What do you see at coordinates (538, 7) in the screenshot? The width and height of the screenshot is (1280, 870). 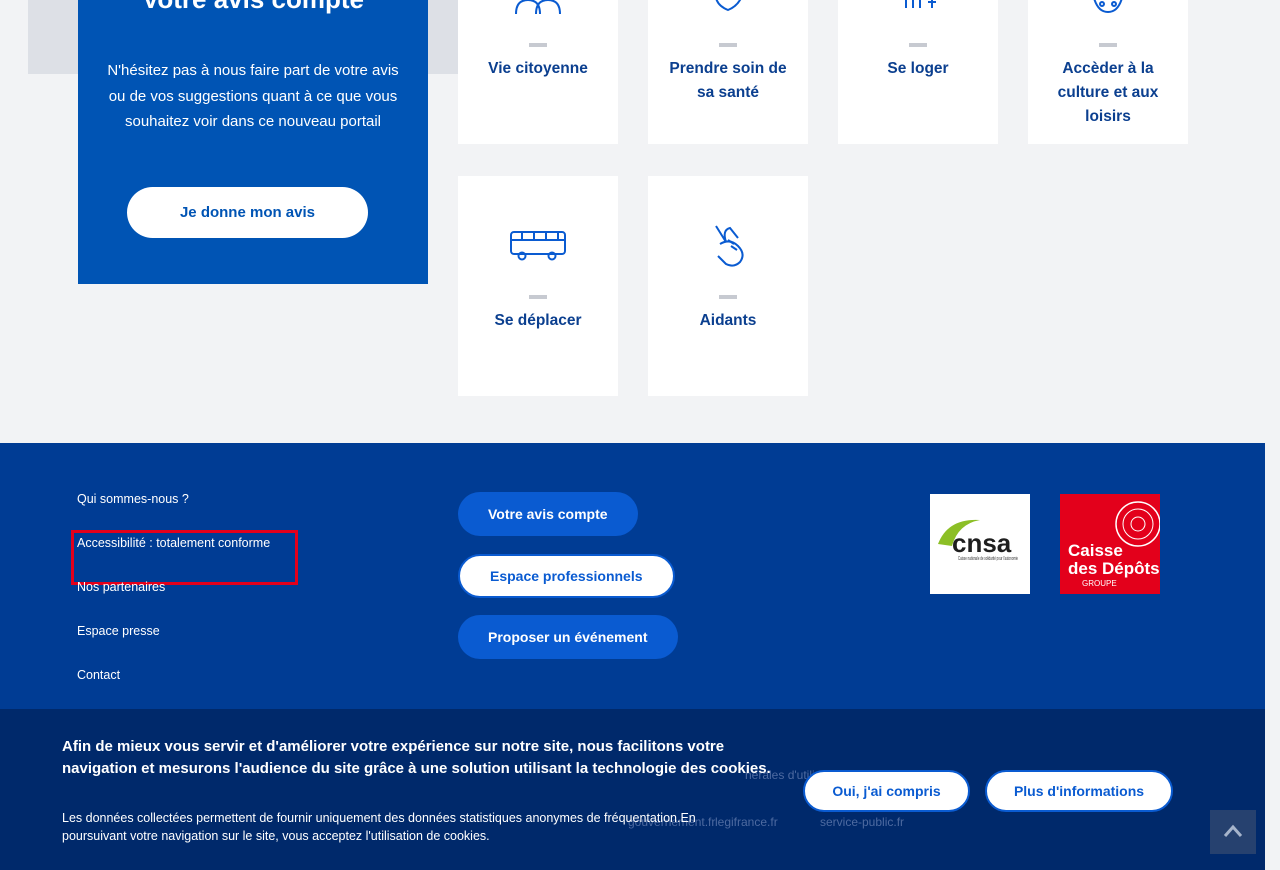 I see `people-icon` at bounding box center [538, 7].